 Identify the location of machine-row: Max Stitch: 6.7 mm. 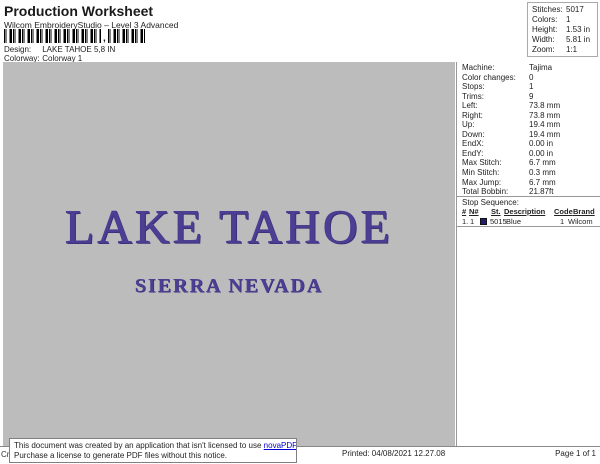
(530, 163).